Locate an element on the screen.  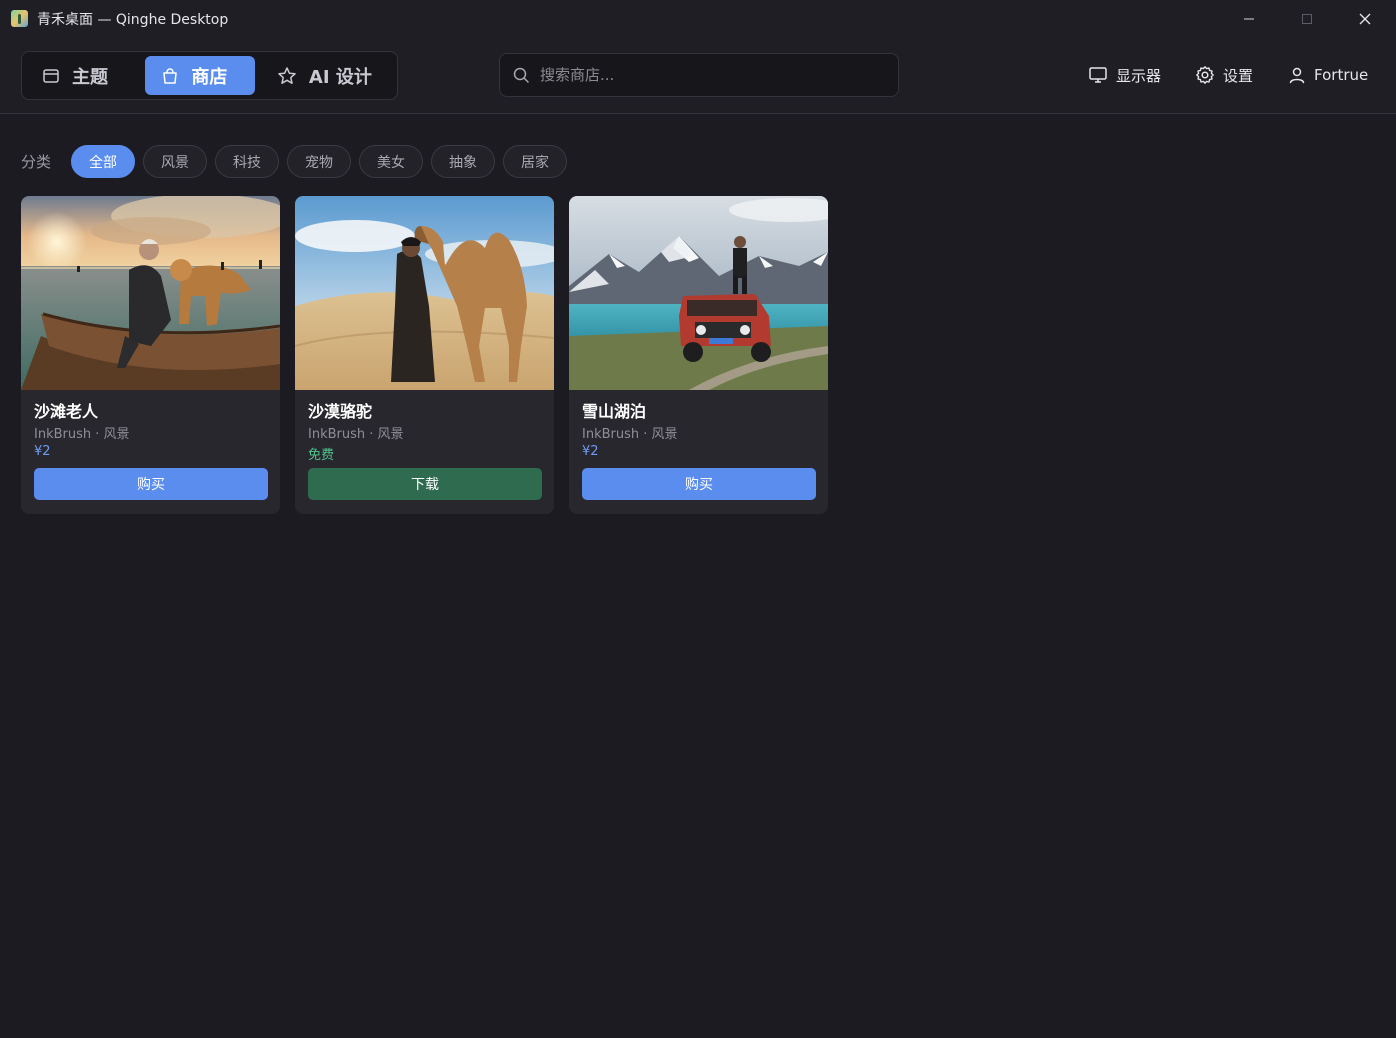
product-card: 沙漠骆驼 InkBrush · 风景 免费 下载 is located at coordinates (424, 355).